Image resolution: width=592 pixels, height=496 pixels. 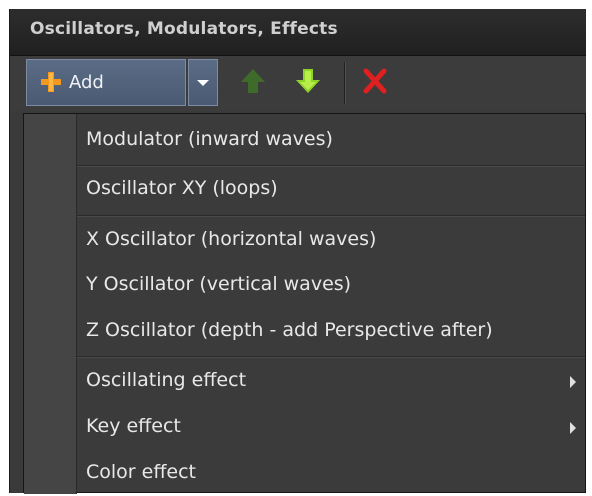 I want to click on menu-item-x-oscillator: X Oscillator (horizontal waves), so click(x=331, y=241).